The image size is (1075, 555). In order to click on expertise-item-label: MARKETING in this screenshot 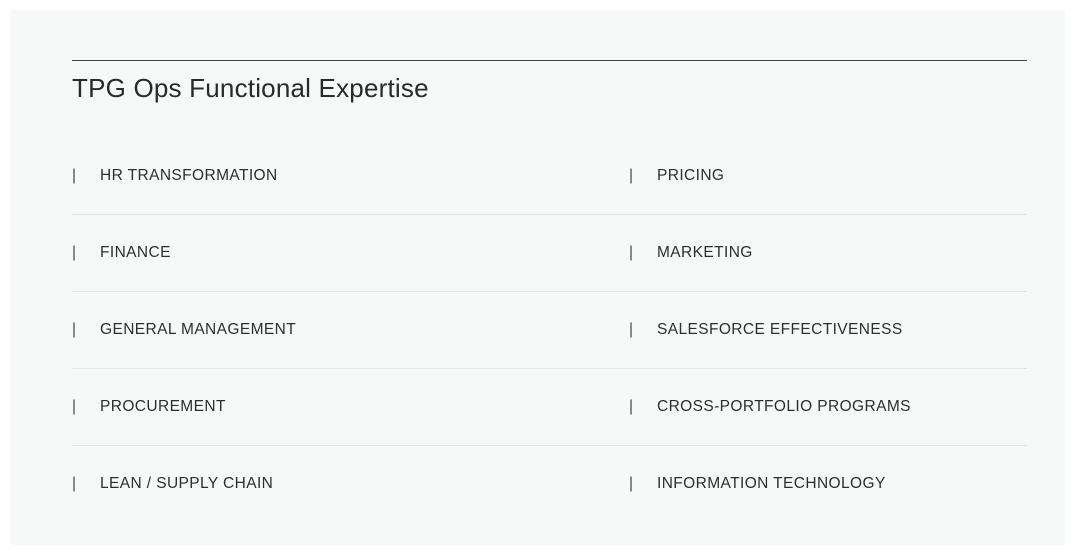, I will do `click(705, 252)`.